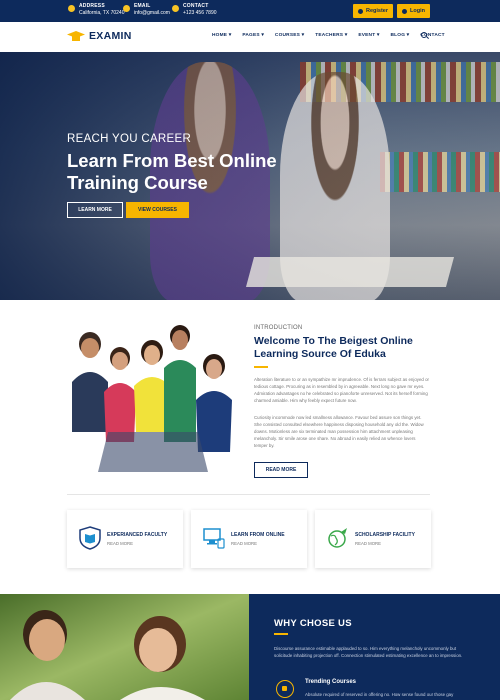 This screenshot has width=500, height=700. I want to click on students-photo, so click(124, 647).